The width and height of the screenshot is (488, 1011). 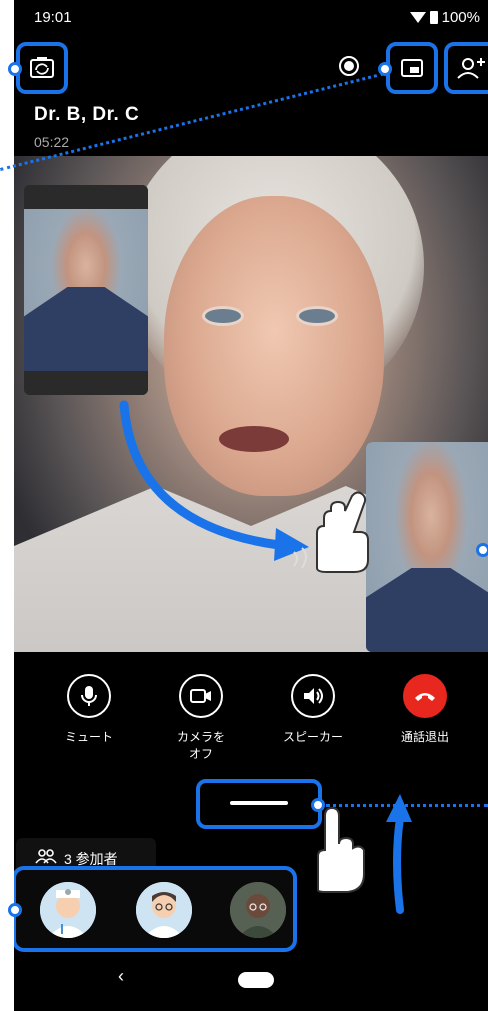 What do you see at coordinates (425, 696) in the screenshot?
I see `hang-up-icon` at bounding box center [425, 696].